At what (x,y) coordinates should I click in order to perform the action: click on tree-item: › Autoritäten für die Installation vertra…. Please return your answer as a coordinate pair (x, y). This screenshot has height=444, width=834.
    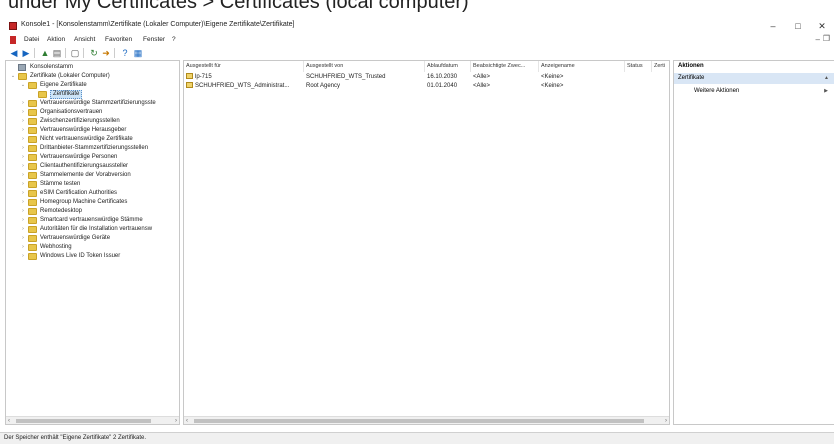
    Looking at the image, I should click on (92, 229).